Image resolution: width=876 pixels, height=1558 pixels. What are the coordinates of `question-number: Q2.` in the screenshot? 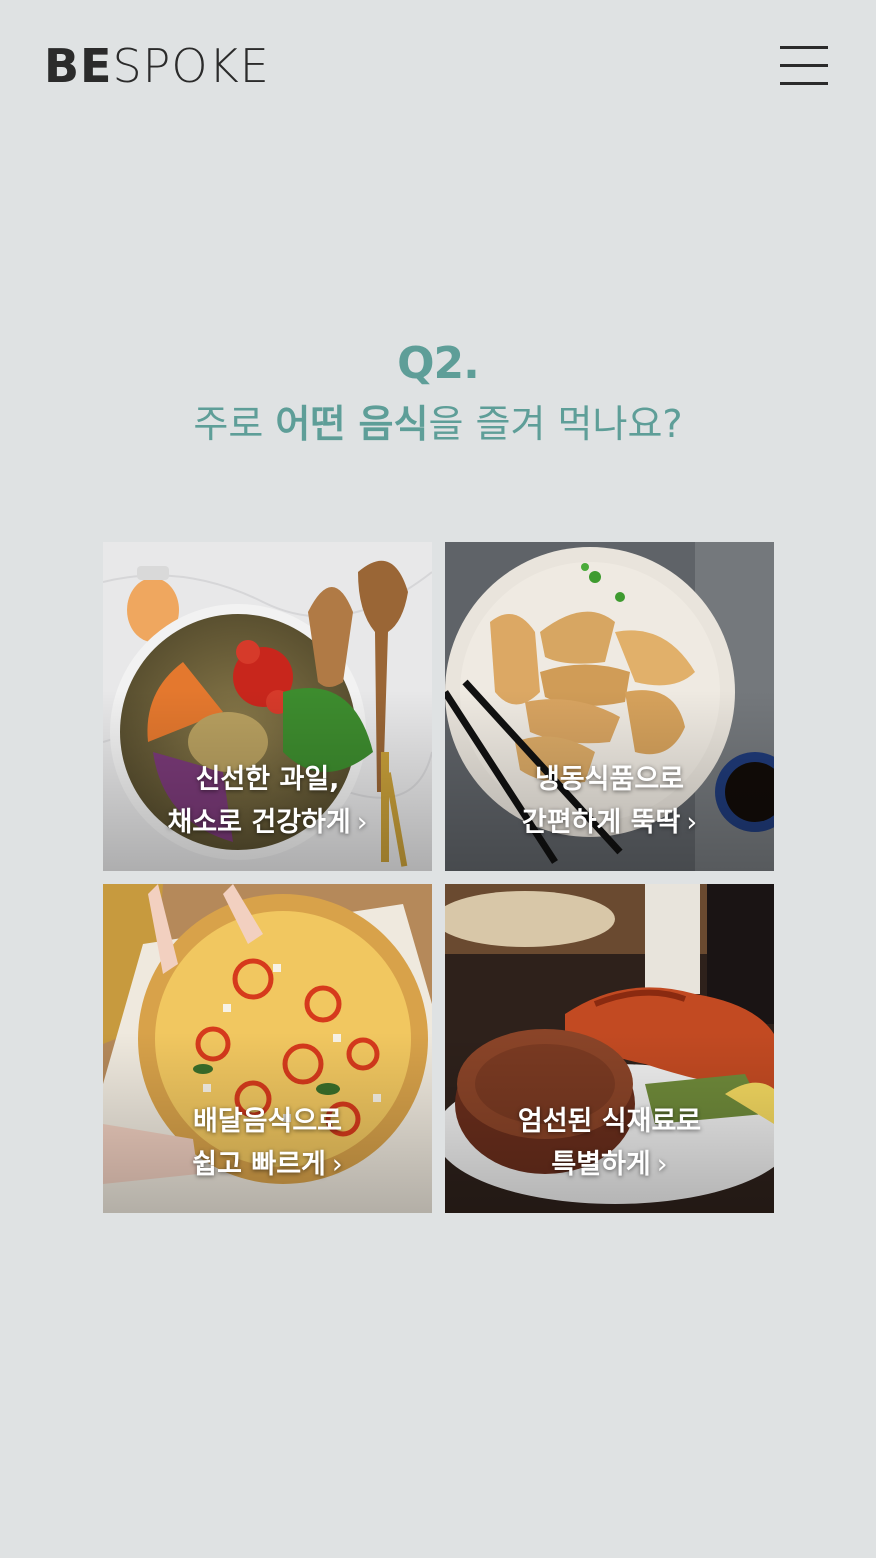 It's located at (438, 363).